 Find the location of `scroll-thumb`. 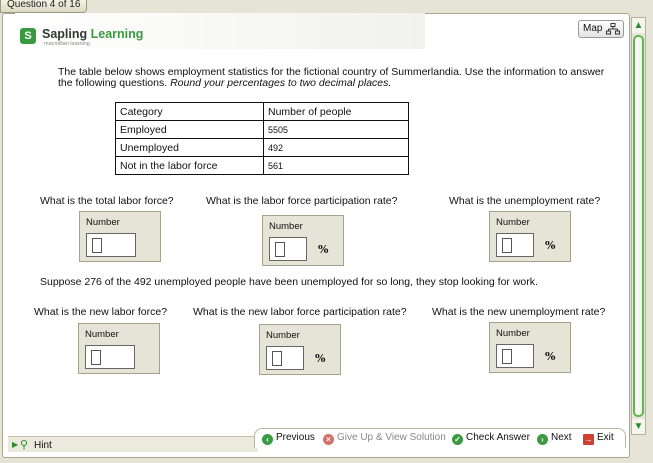

scroll-thumb is located at coordinates (638, 226).